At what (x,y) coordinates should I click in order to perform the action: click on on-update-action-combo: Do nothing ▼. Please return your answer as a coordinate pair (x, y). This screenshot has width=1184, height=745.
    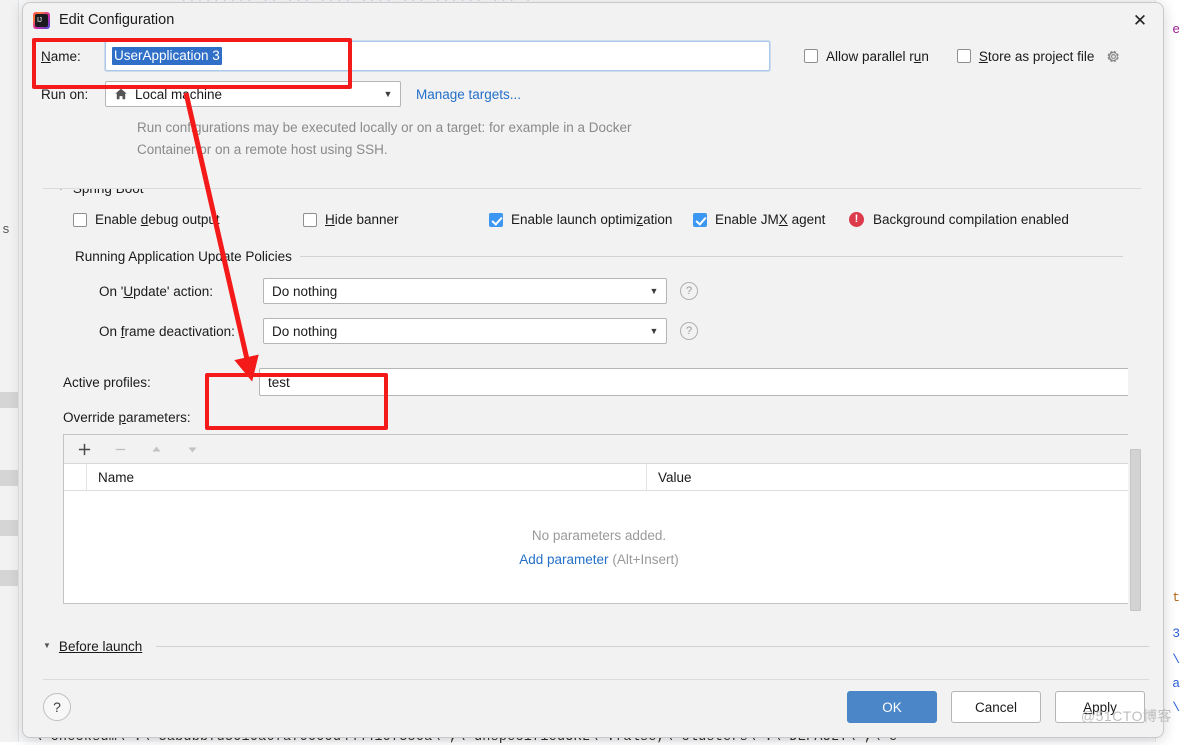
    Looking at the image, I should click on (465, 291).